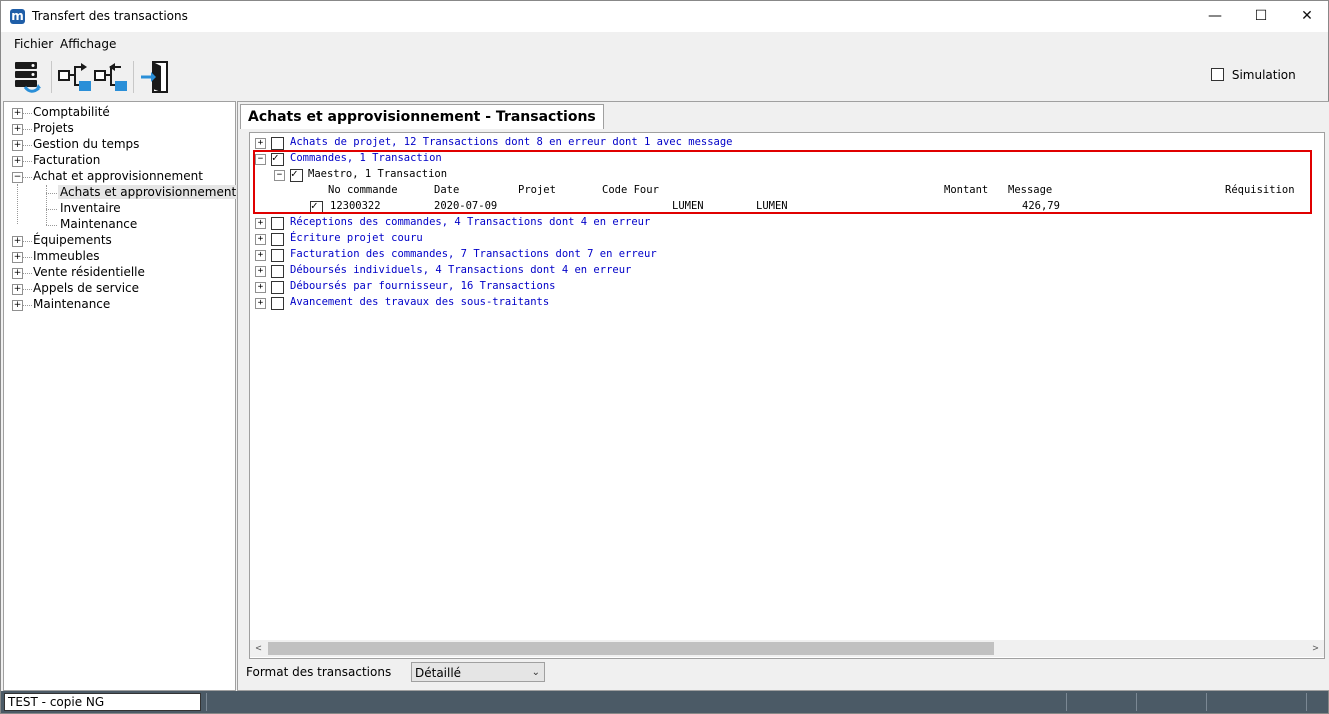 The height and width of the screenshot is (714, 1329). I want to click on format-label: Format des transactions, so click(319, 672).